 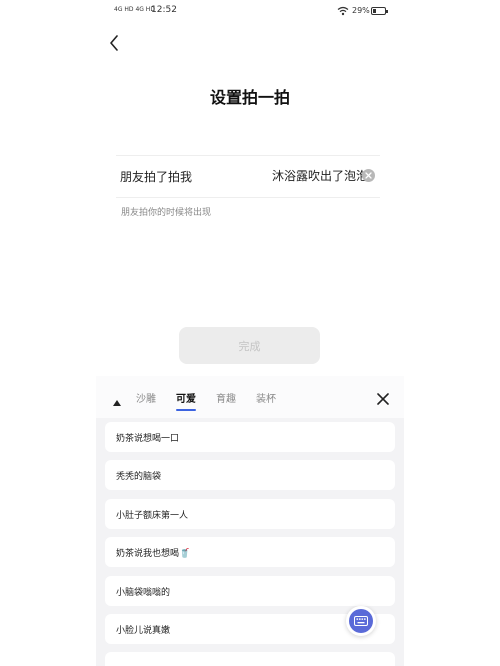 What do you see at coordinates (156, 177) in the screenshot?
I see `field-label: 朋友拍了拍我` at bounding box center [156, 177].